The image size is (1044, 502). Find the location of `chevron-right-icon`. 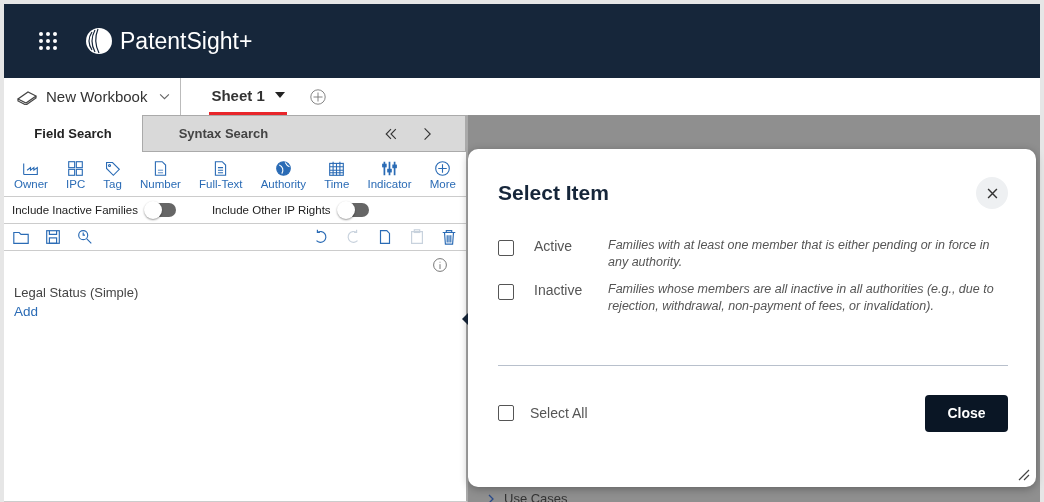

chevron-right-icon is located at coordinates (491, 497).